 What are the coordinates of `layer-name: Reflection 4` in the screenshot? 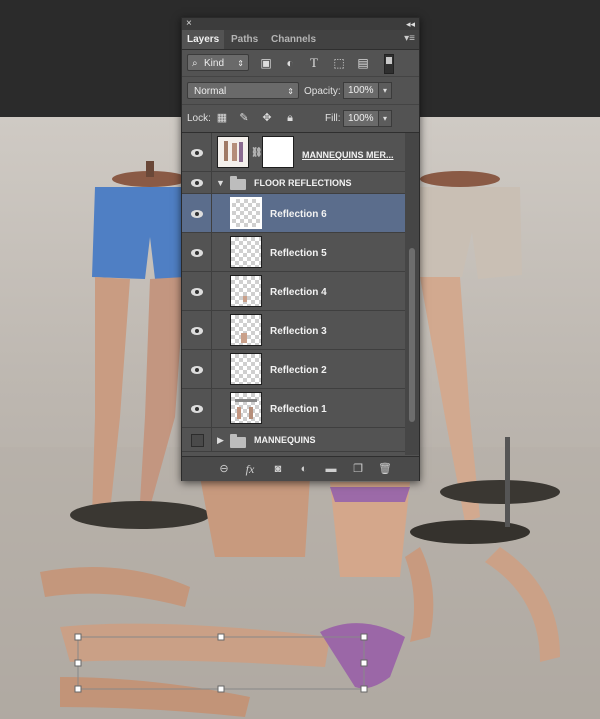 It's located at (298, 292).